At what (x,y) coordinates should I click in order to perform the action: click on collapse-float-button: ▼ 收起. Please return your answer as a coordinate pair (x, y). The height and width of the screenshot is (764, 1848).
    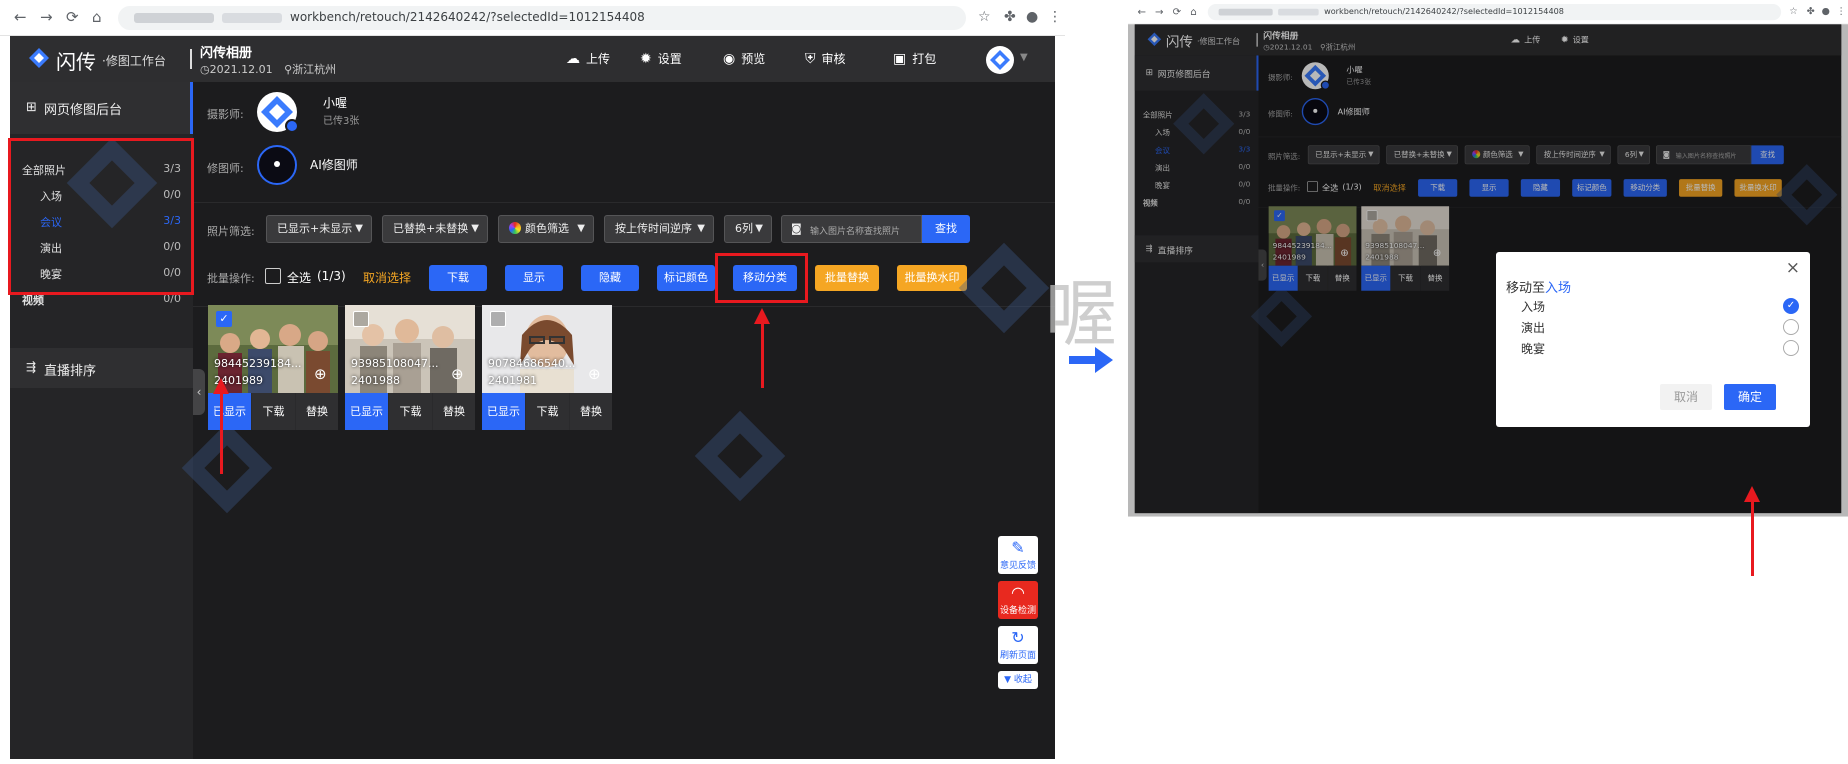
    Looking at the image, I should click on (1018, 680).